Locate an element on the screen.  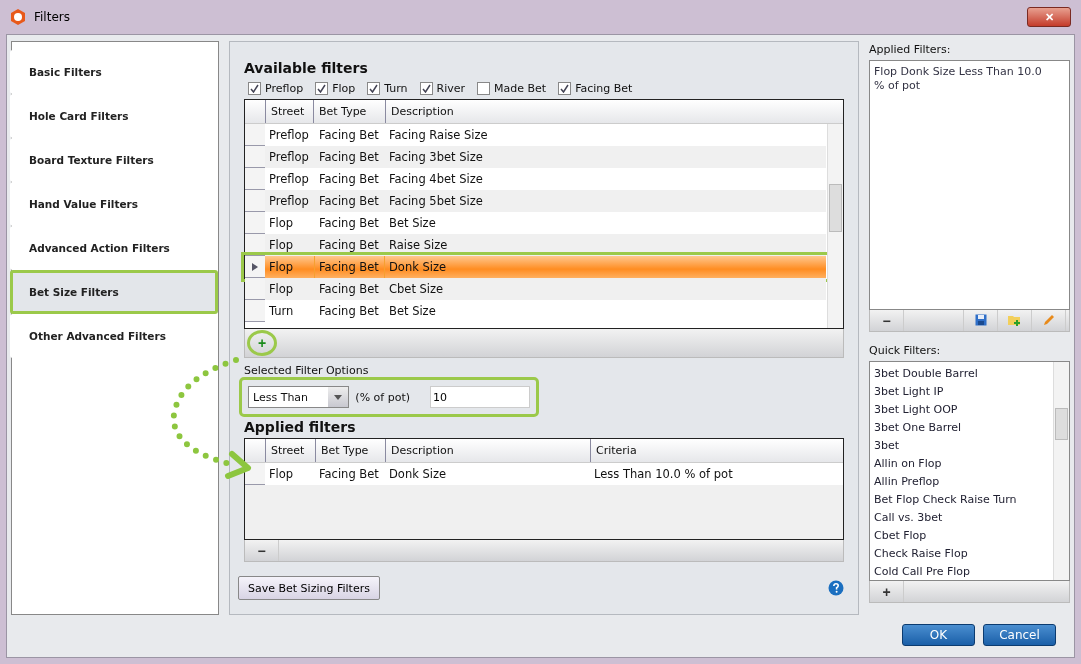
list-item: Allin on Flop is located at coordinates (961, 463).